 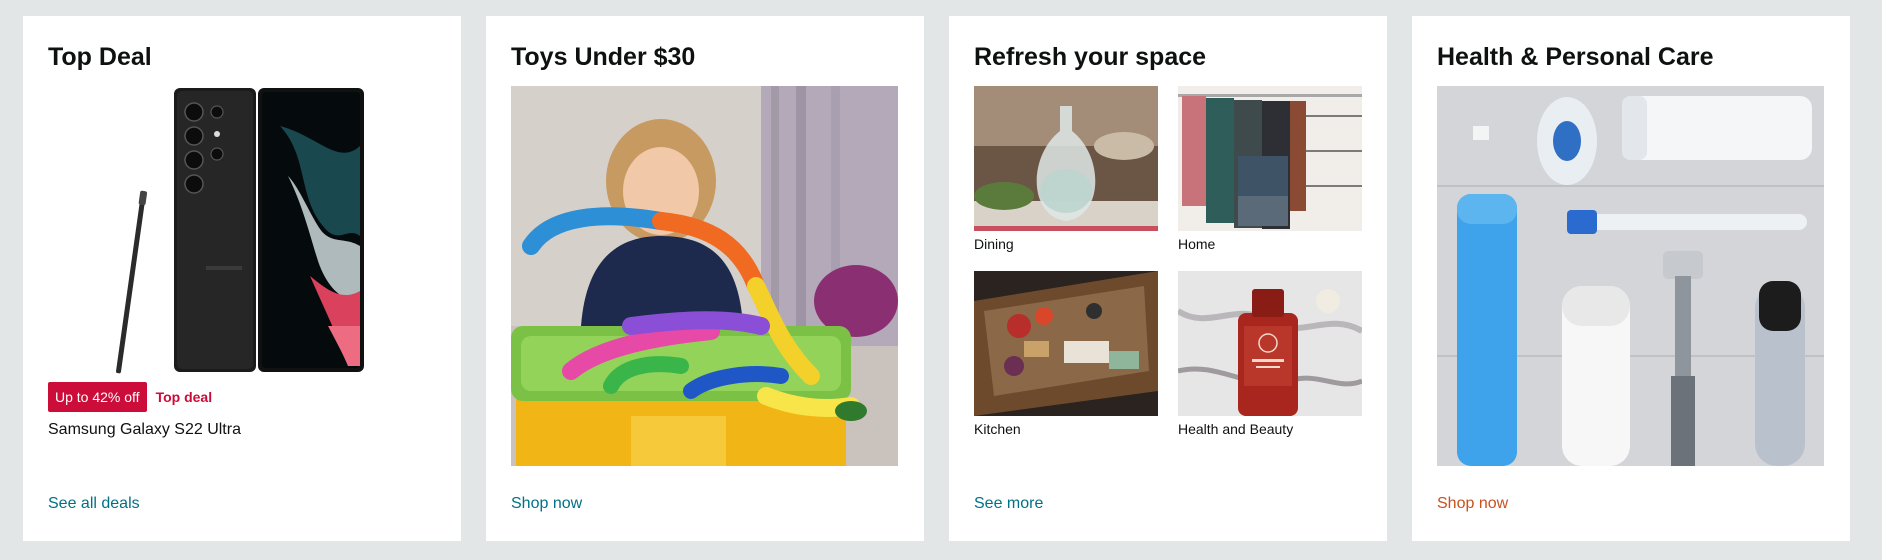 I want to click on category-label: Health and Beauty, so click(x=1236, y=429).